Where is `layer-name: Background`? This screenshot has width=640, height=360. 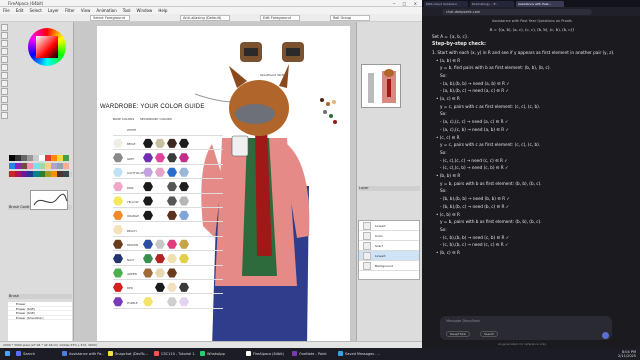 layer-name: Background is located at coordinates (384, 266).